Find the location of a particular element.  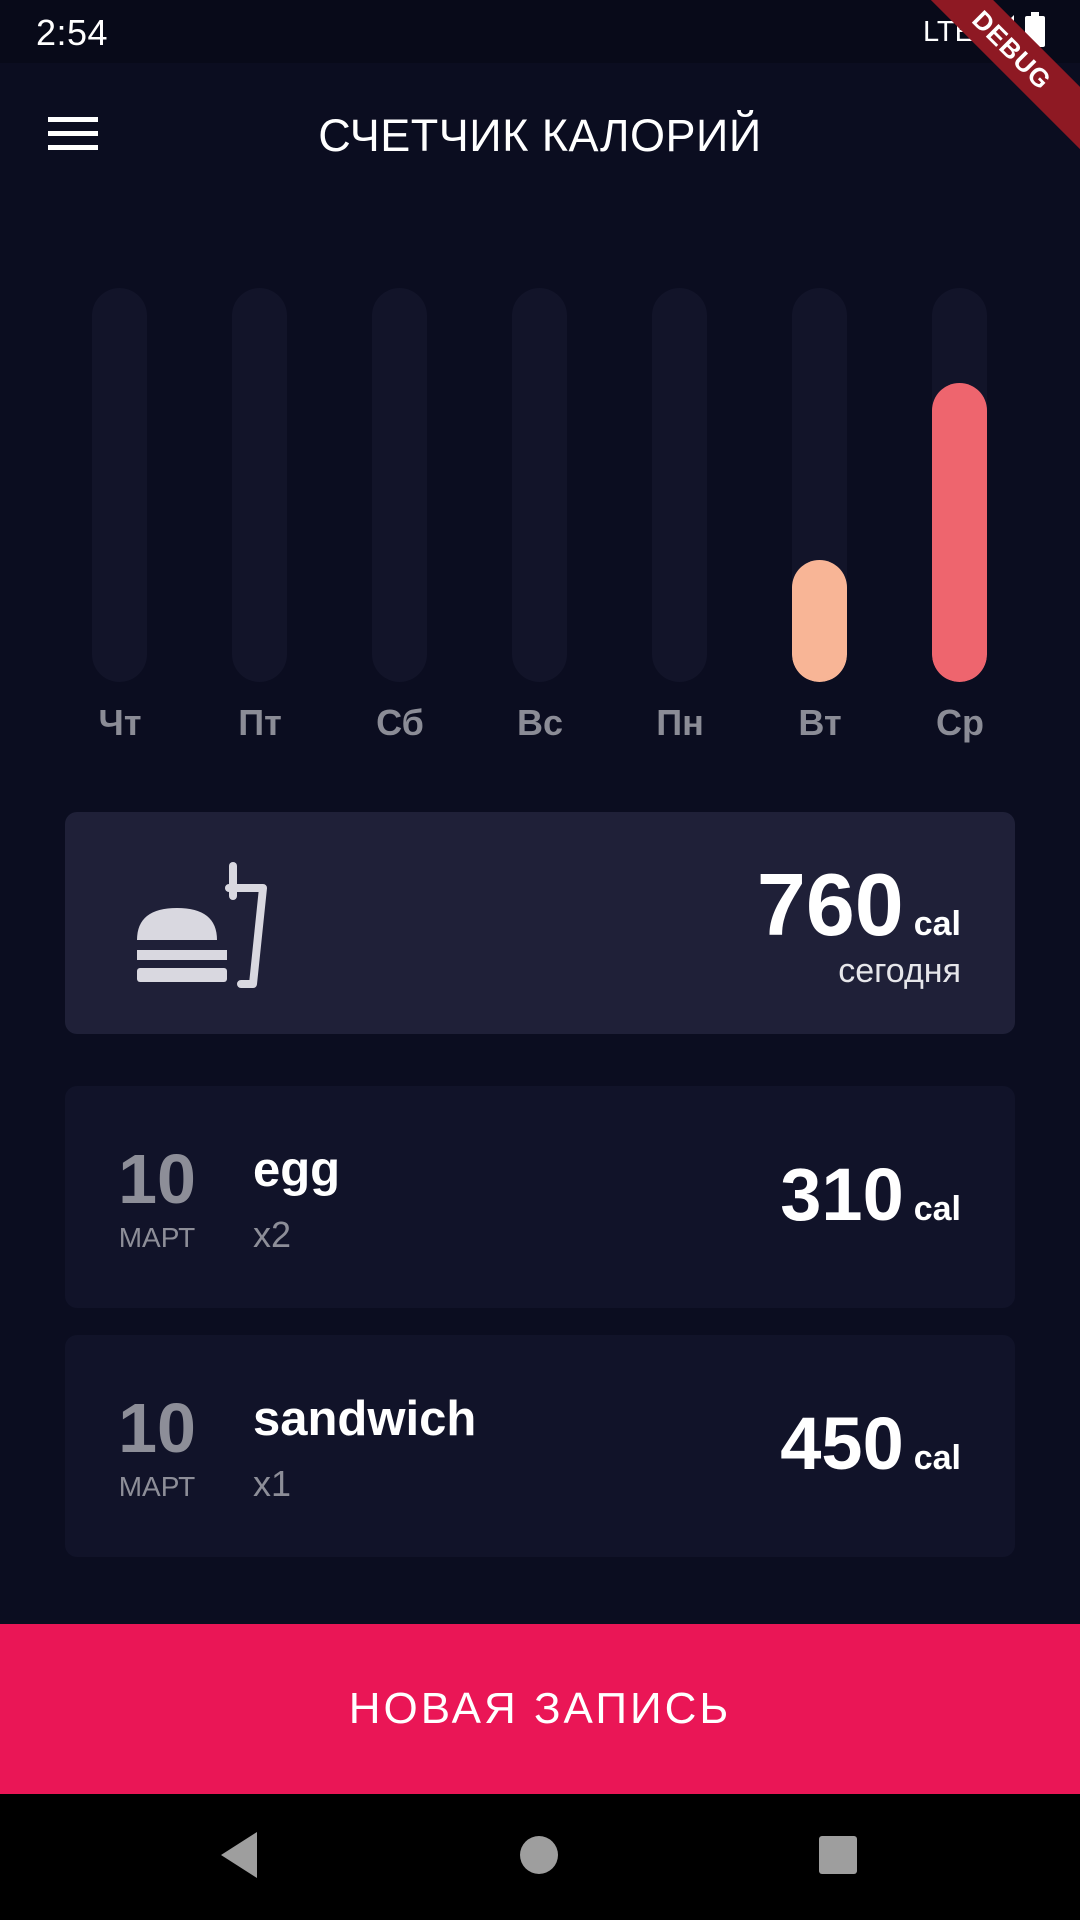

chart-day-label: Пт is located at coordinates (260, 722).